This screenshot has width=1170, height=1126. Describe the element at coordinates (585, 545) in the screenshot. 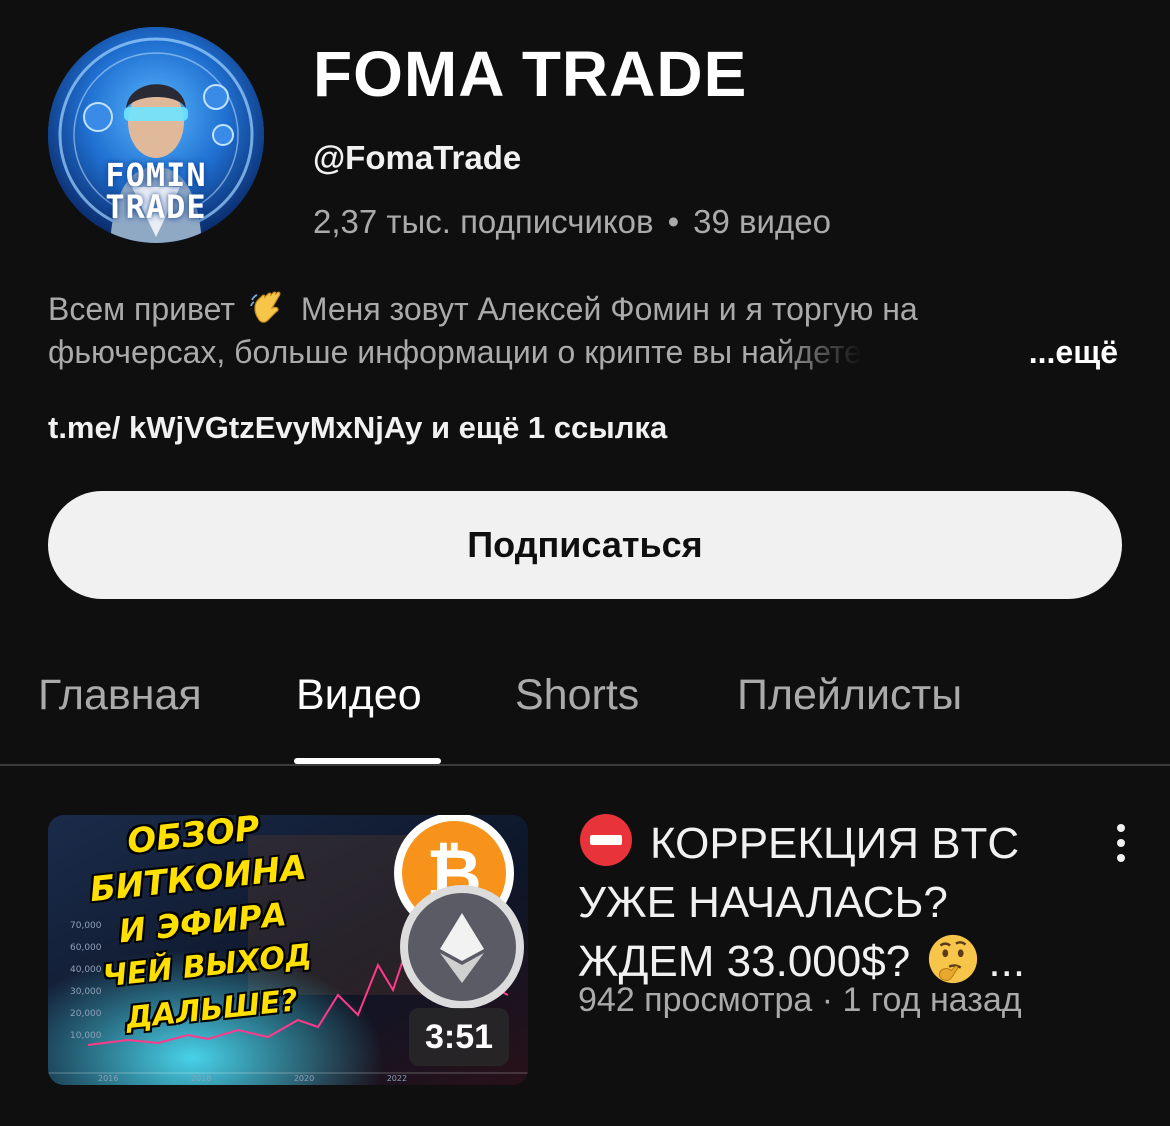

I see `subscribe-button: Подписаться` at that location.